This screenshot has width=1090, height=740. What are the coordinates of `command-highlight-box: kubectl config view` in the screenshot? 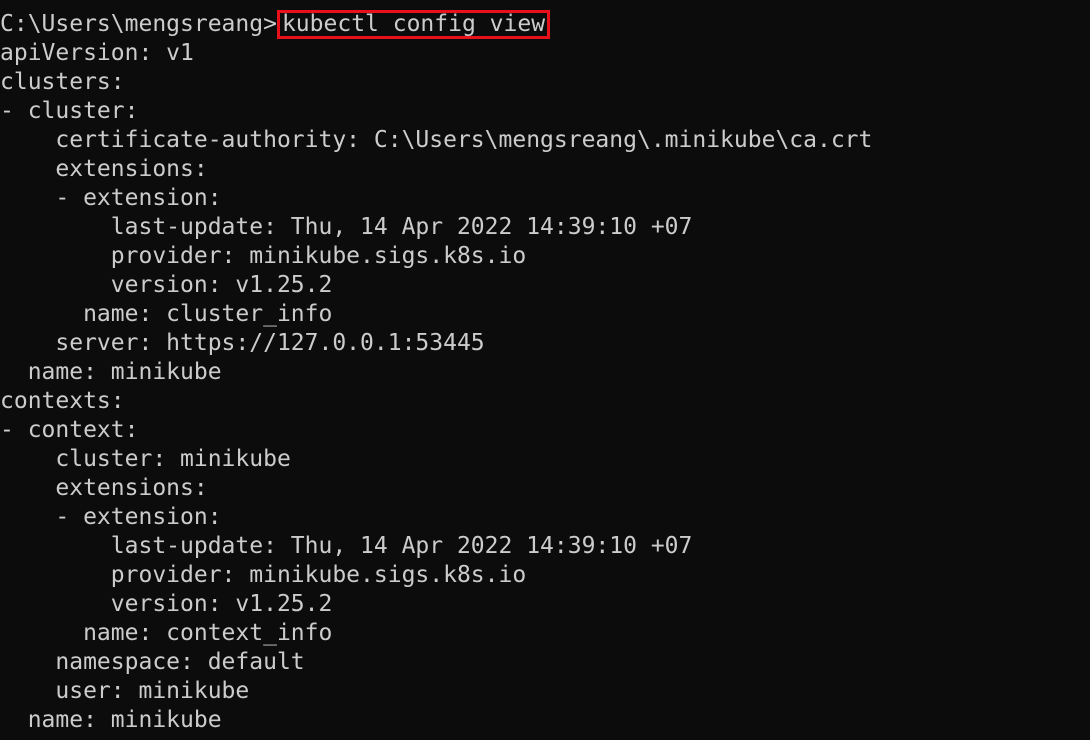 It's located at (413, 24).